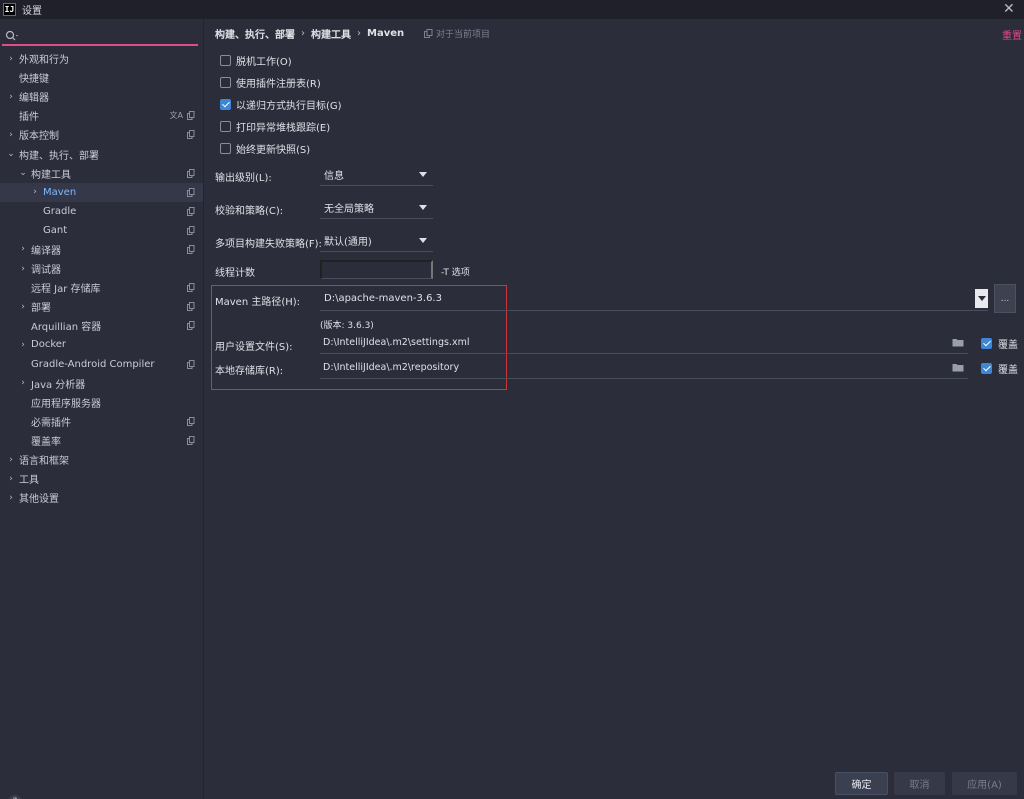 This screenshot has width=1024, height=799. What do you see at coordinates (249, 371) in the screenshot?
I see `local-repo-label: 本地存储库(R):` at bounding box center [249, 371].